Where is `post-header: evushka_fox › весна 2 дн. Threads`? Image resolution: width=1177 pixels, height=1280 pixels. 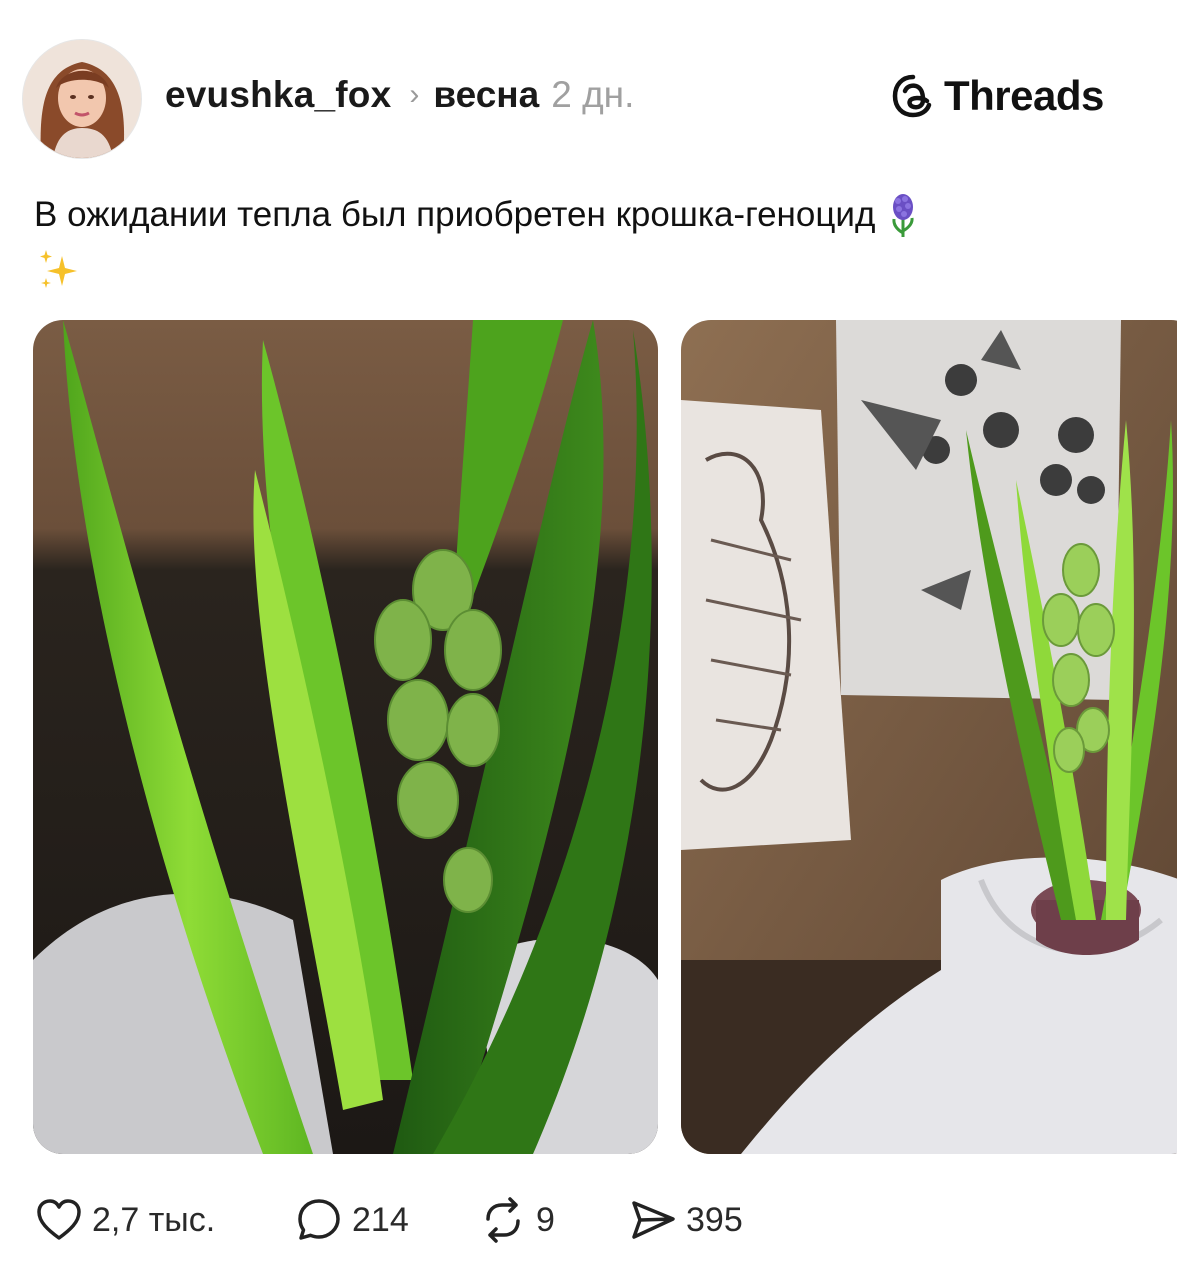 post-header: evushka_fox › весна 2 дн. Threads is located at coordinates (588, 85).